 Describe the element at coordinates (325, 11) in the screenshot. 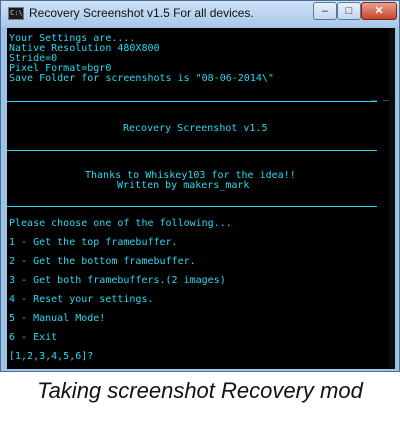

I see `minimize-button: –` at that location.